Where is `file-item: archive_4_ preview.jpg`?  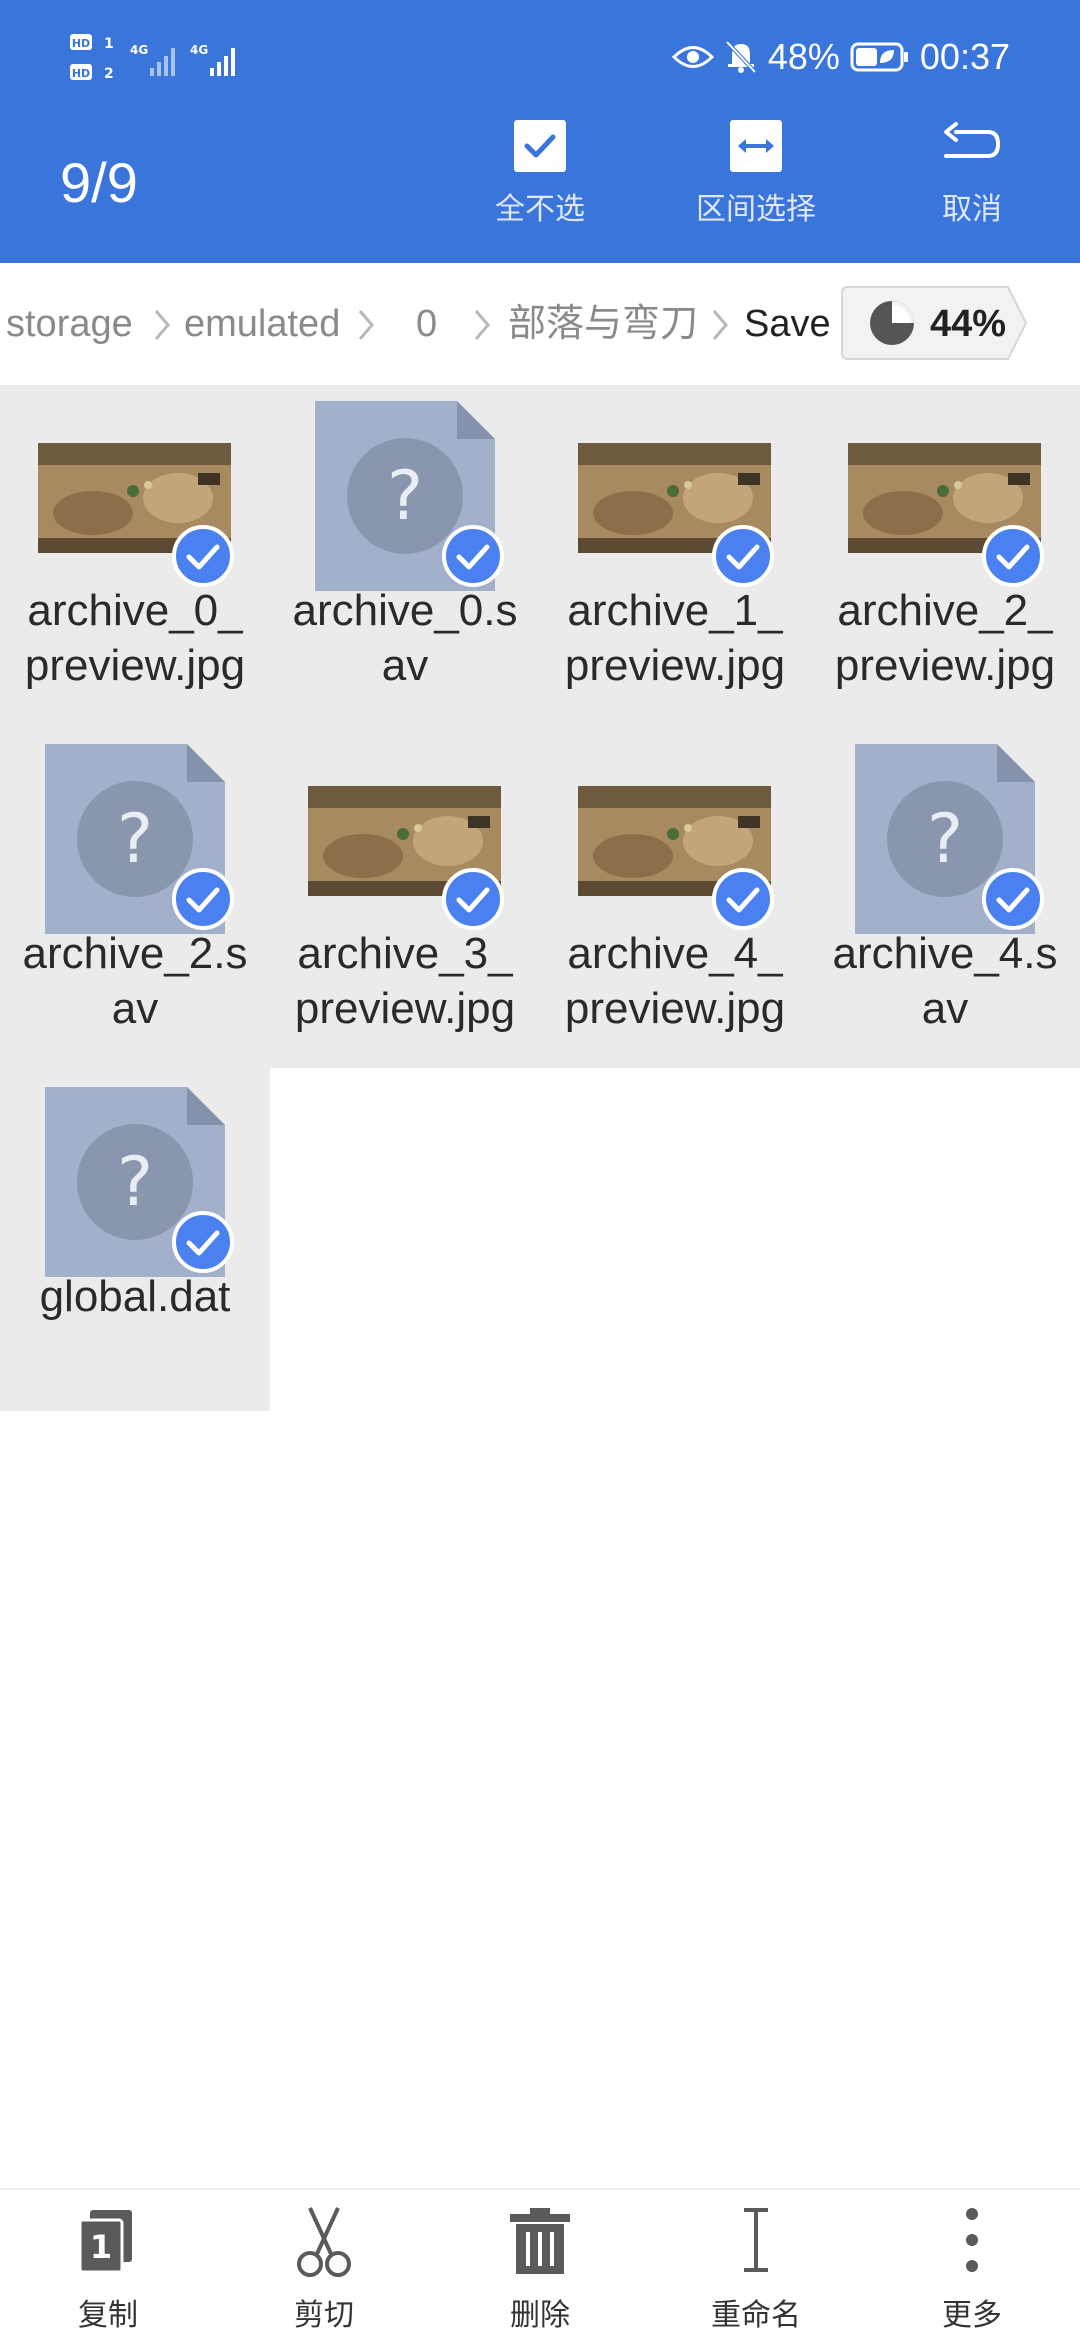 file-item: archive_4_ preview.jpg is located at coordinates (675, 899).